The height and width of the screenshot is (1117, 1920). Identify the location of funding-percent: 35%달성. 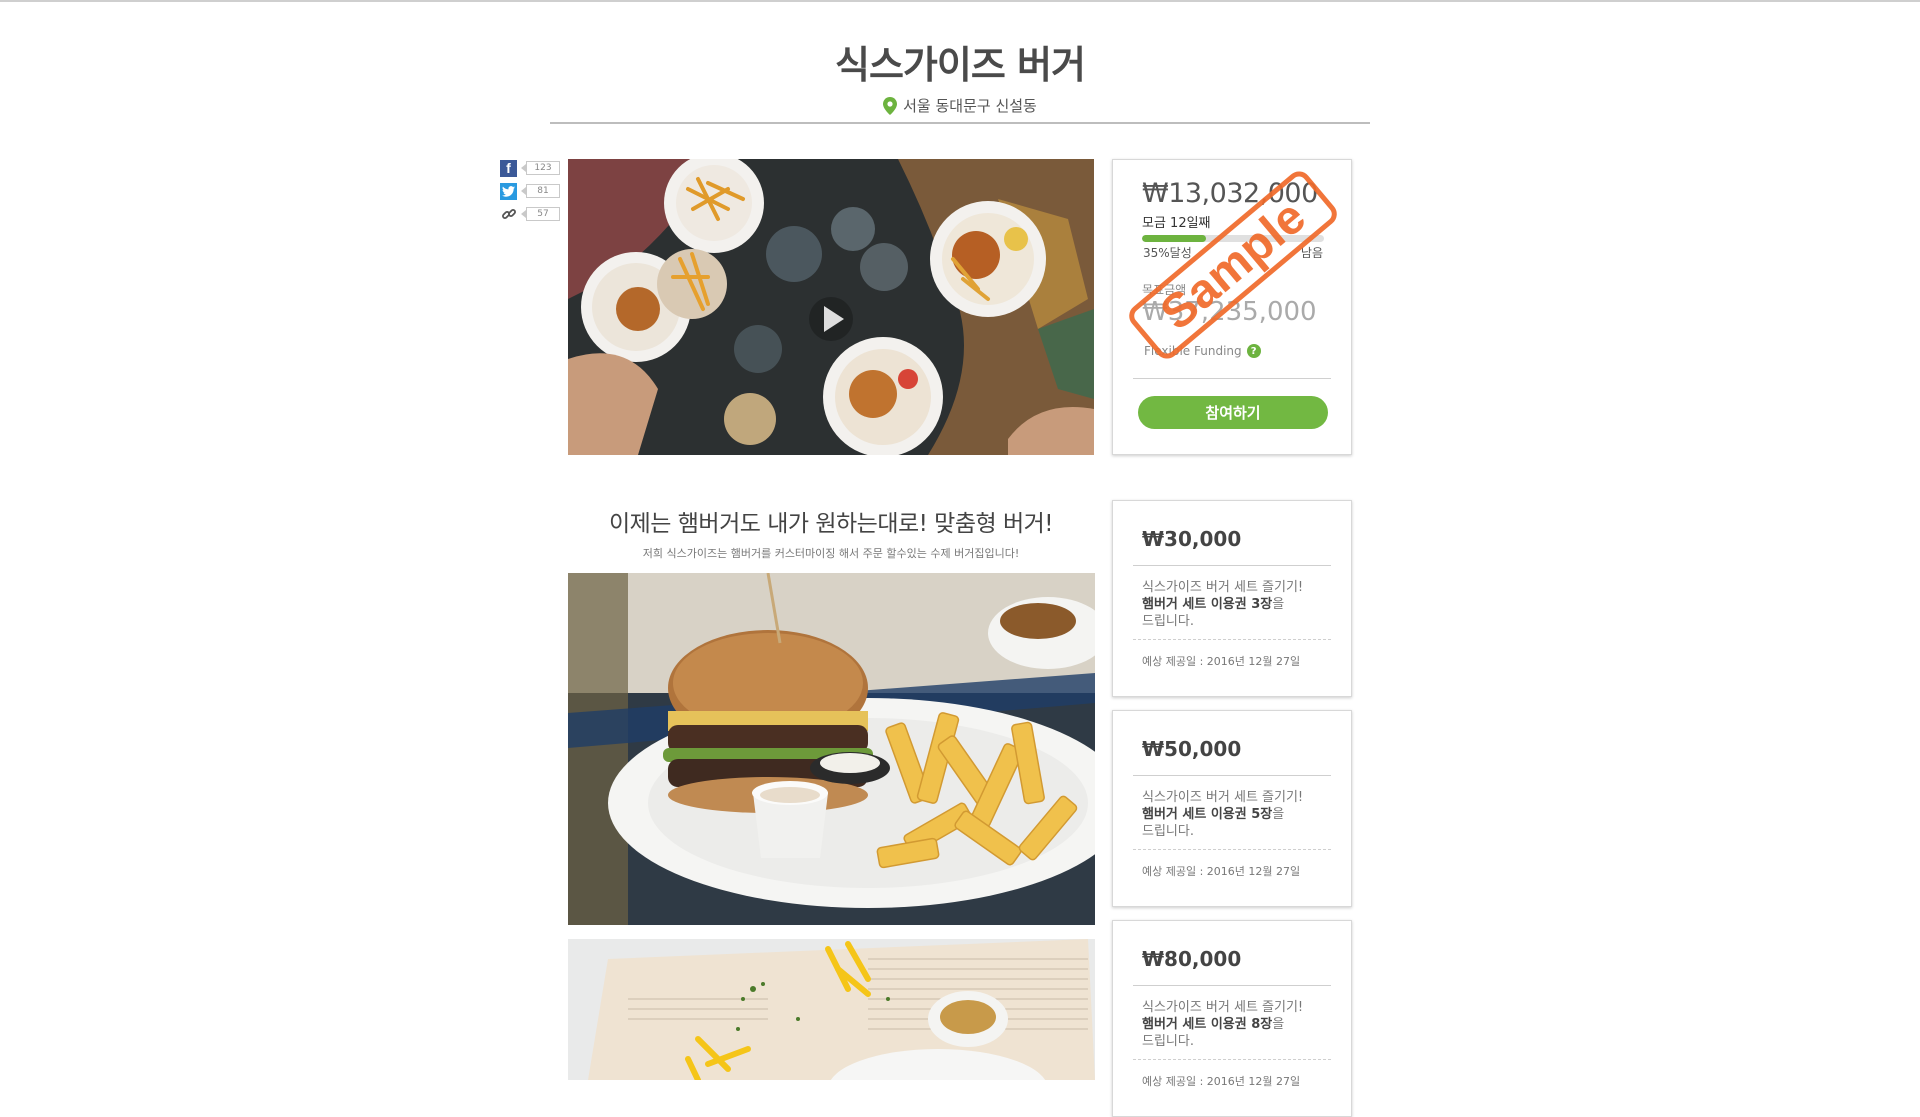
(1167, 253).